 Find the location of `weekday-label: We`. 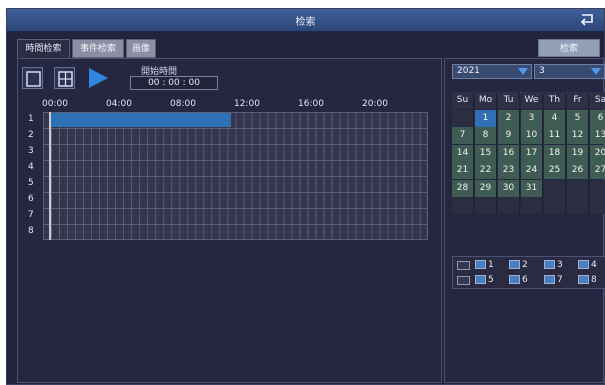

weekday-label: We is located at coordinates (532, 100).